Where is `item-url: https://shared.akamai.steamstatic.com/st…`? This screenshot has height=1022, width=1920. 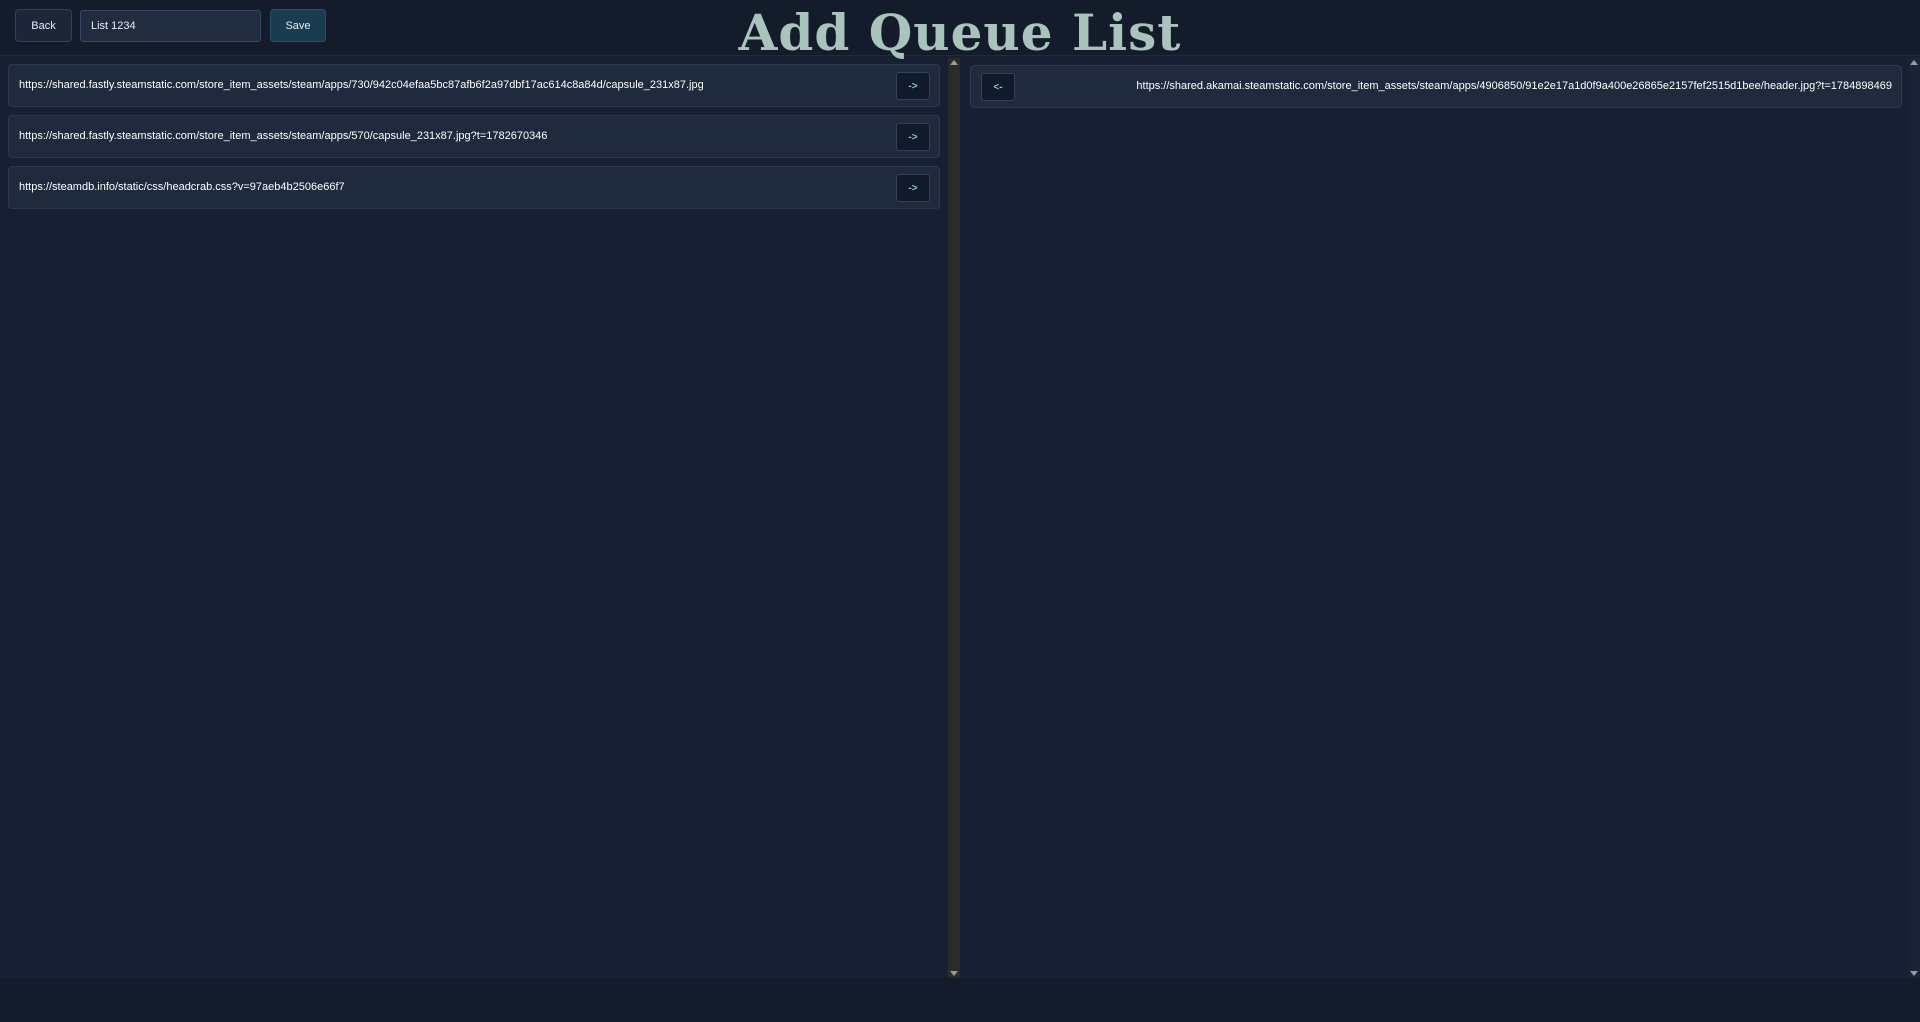 item-url: https://shared.akamai.steamstatic.com/st… is located at coordinates (1514, 86).